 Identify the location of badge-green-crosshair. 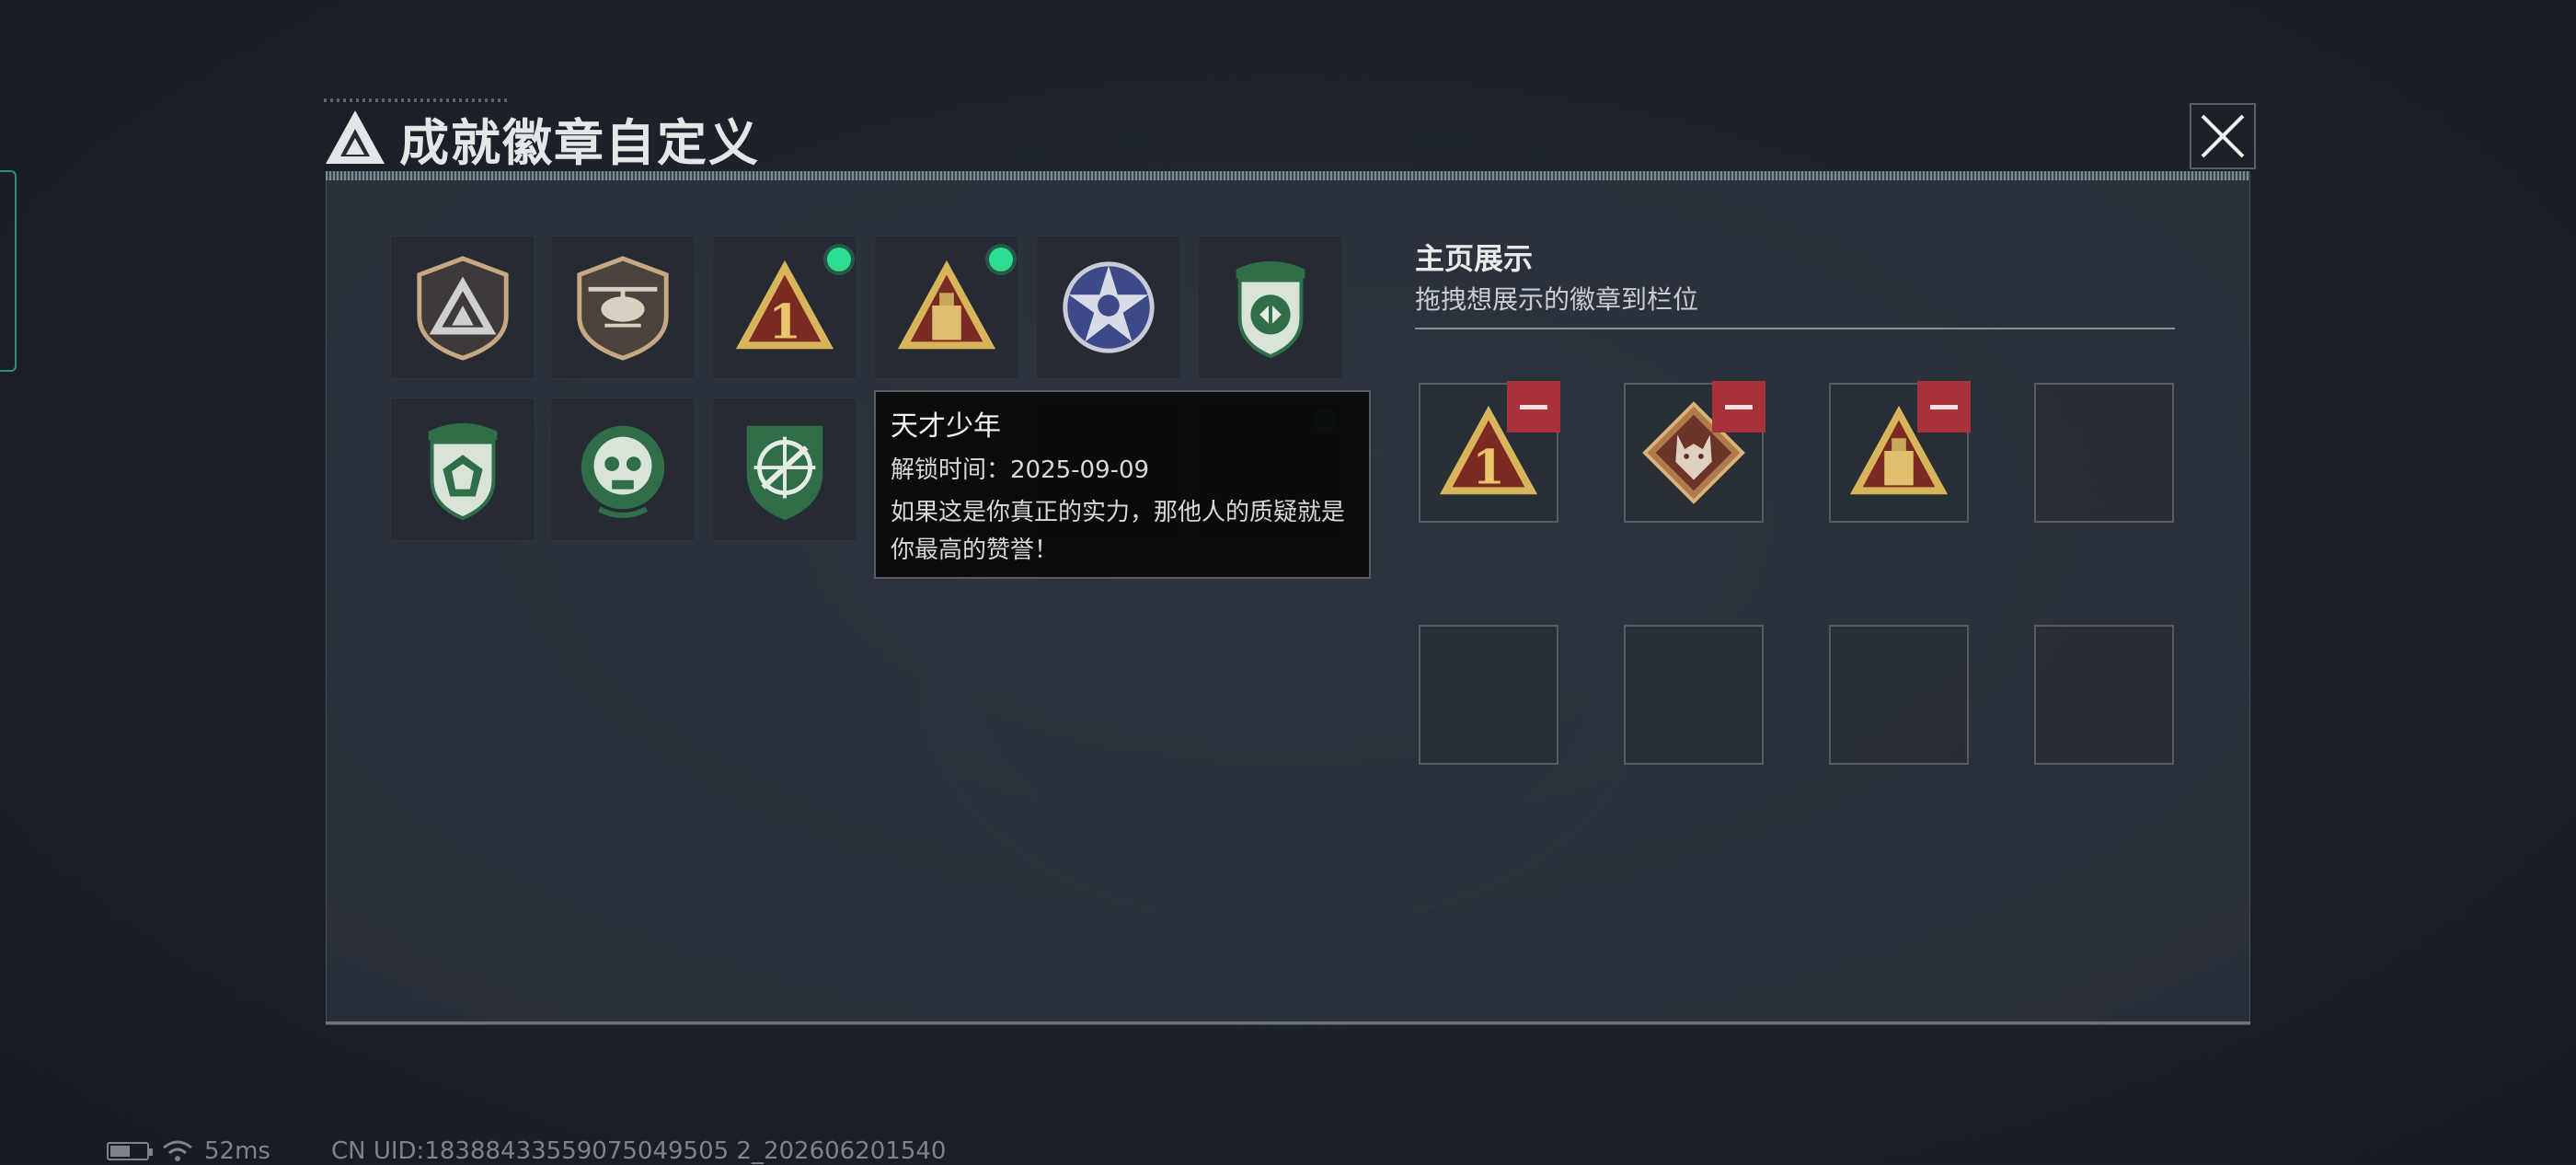
(784, 469).